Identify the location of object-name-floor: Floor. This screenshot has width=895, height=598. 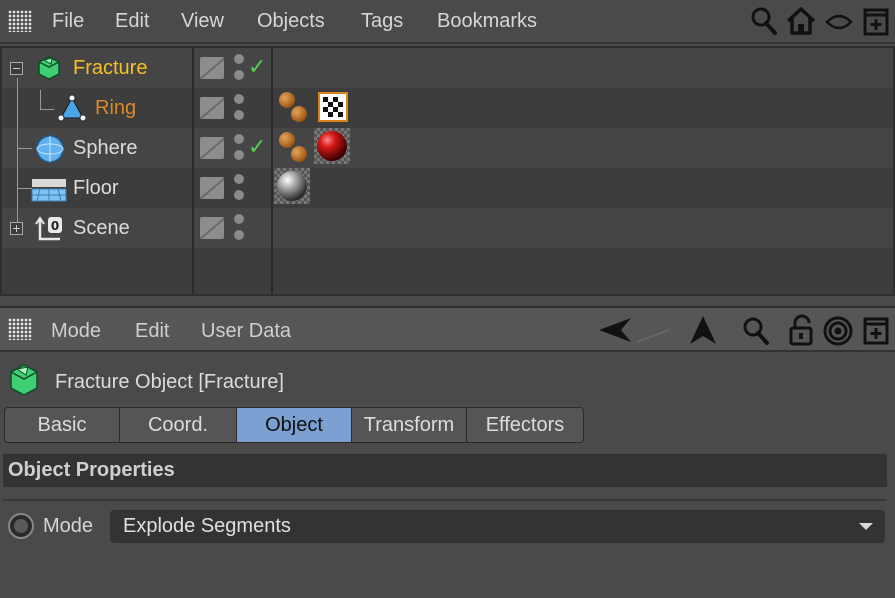
(96, 188).